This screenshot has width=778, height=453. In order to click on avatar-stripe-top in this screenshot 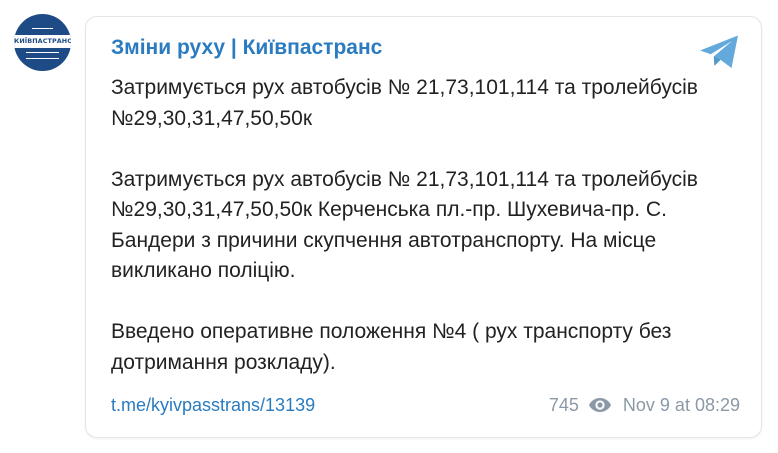, I will do `click(42, 30)`.